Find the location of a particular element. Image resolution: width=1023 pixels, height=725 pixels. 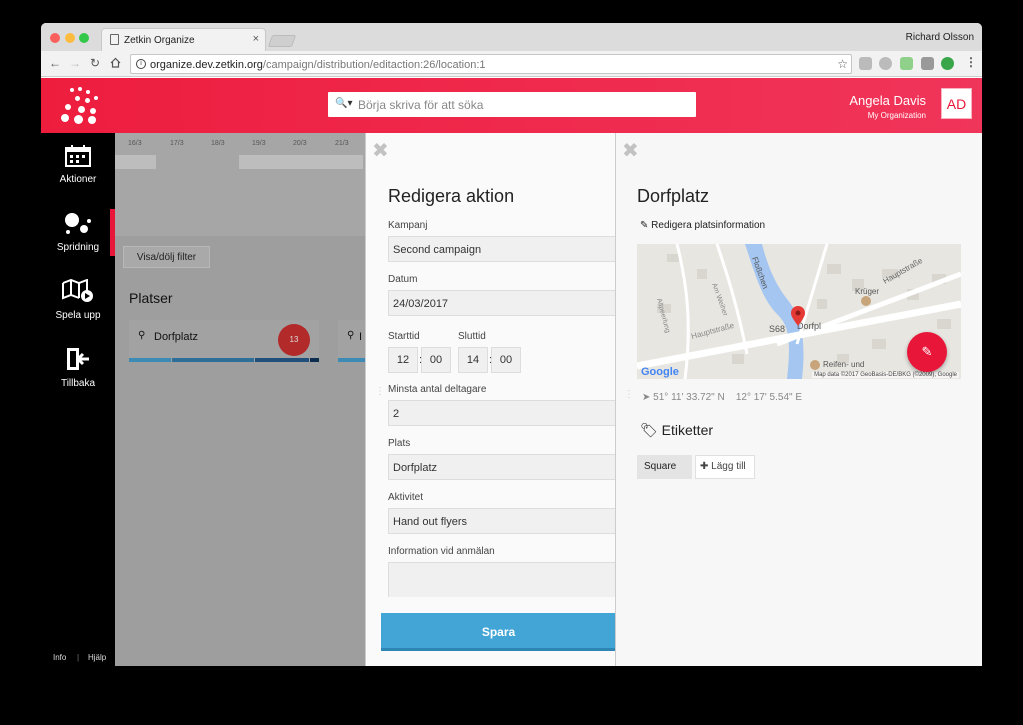

end-hour-input: 14 is located at coordinates (473, 360).